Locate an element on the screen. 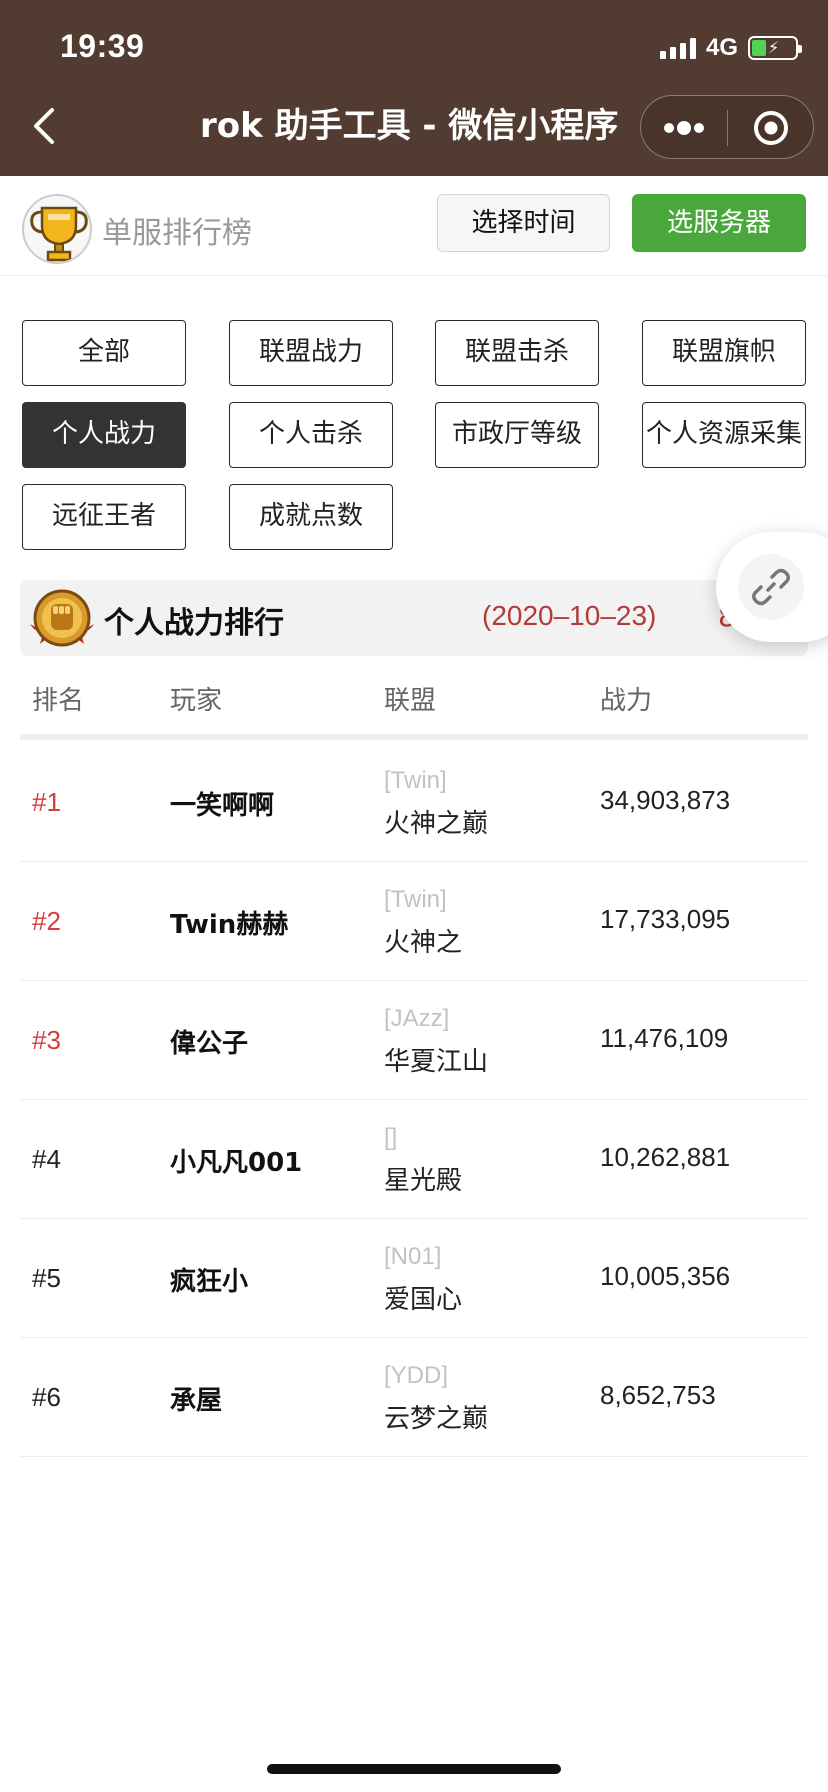 The height and width of the screenshot is (1792, 828). ranking-title: 个人战力排行 is located at coordinates (194, 623).